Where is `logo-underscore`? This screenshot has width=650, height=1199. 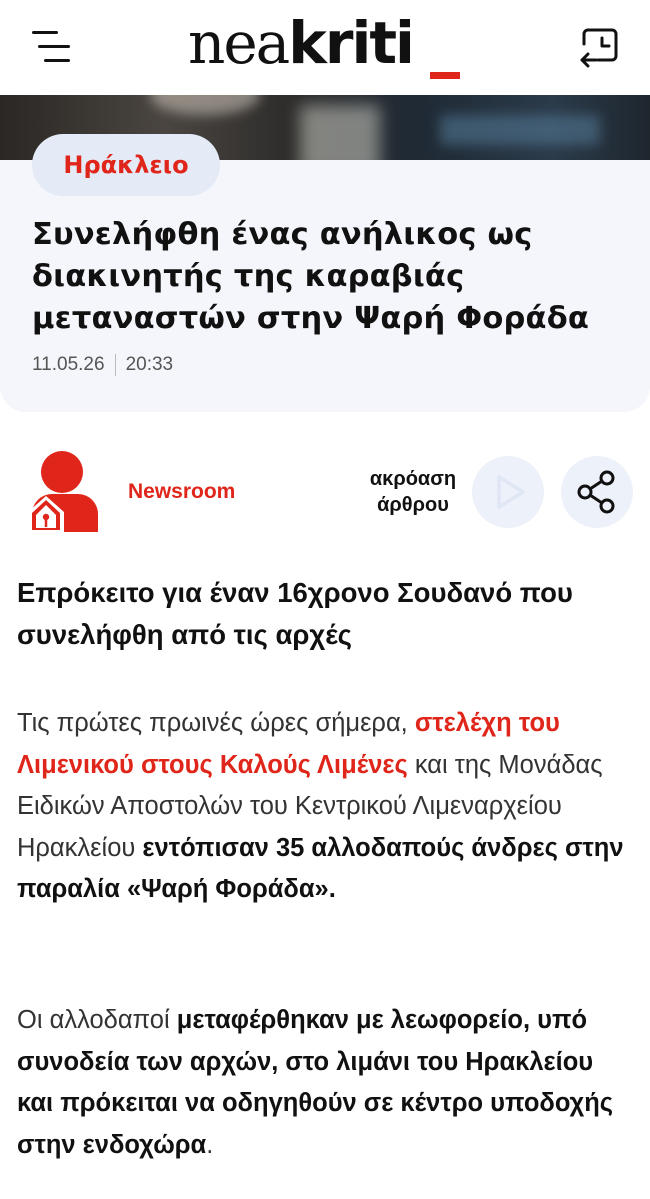 logo-underscore is located at coordinates (445, 75).